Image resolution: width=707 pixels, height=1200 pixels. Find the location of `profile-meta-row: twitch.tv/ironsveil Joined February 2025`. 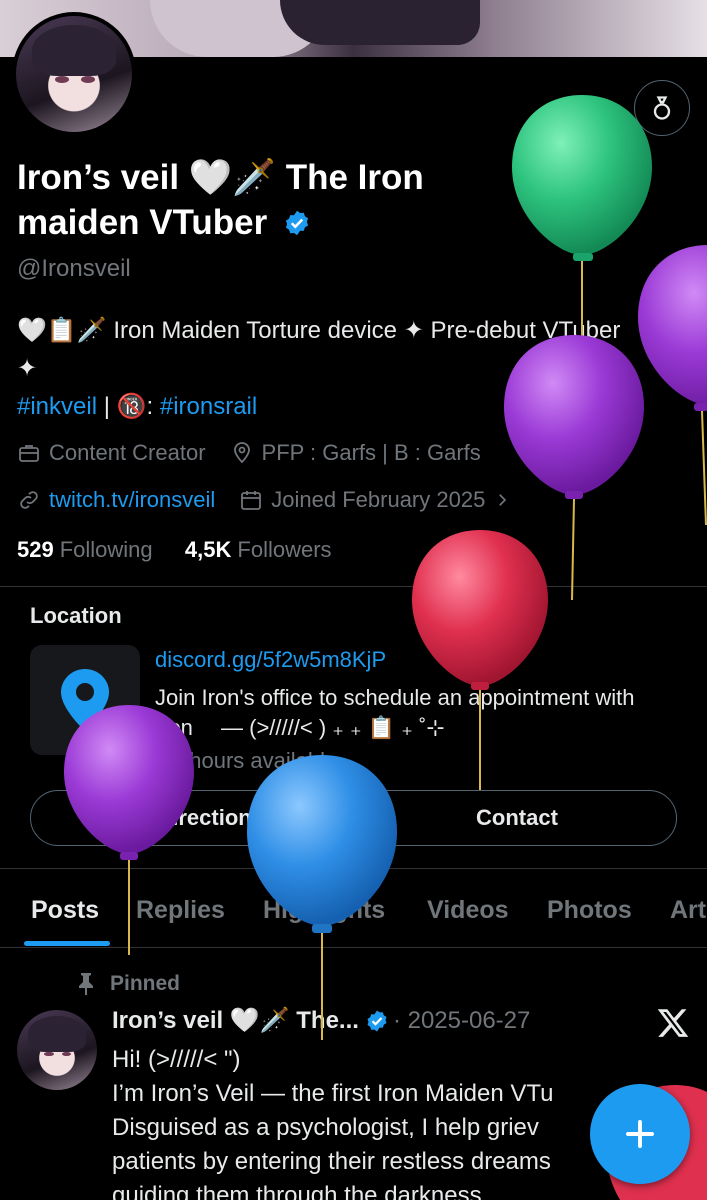

profile-meta-row: twitch.tv/ironsveil Joined February 2025 is located at coordinates (276, 500).